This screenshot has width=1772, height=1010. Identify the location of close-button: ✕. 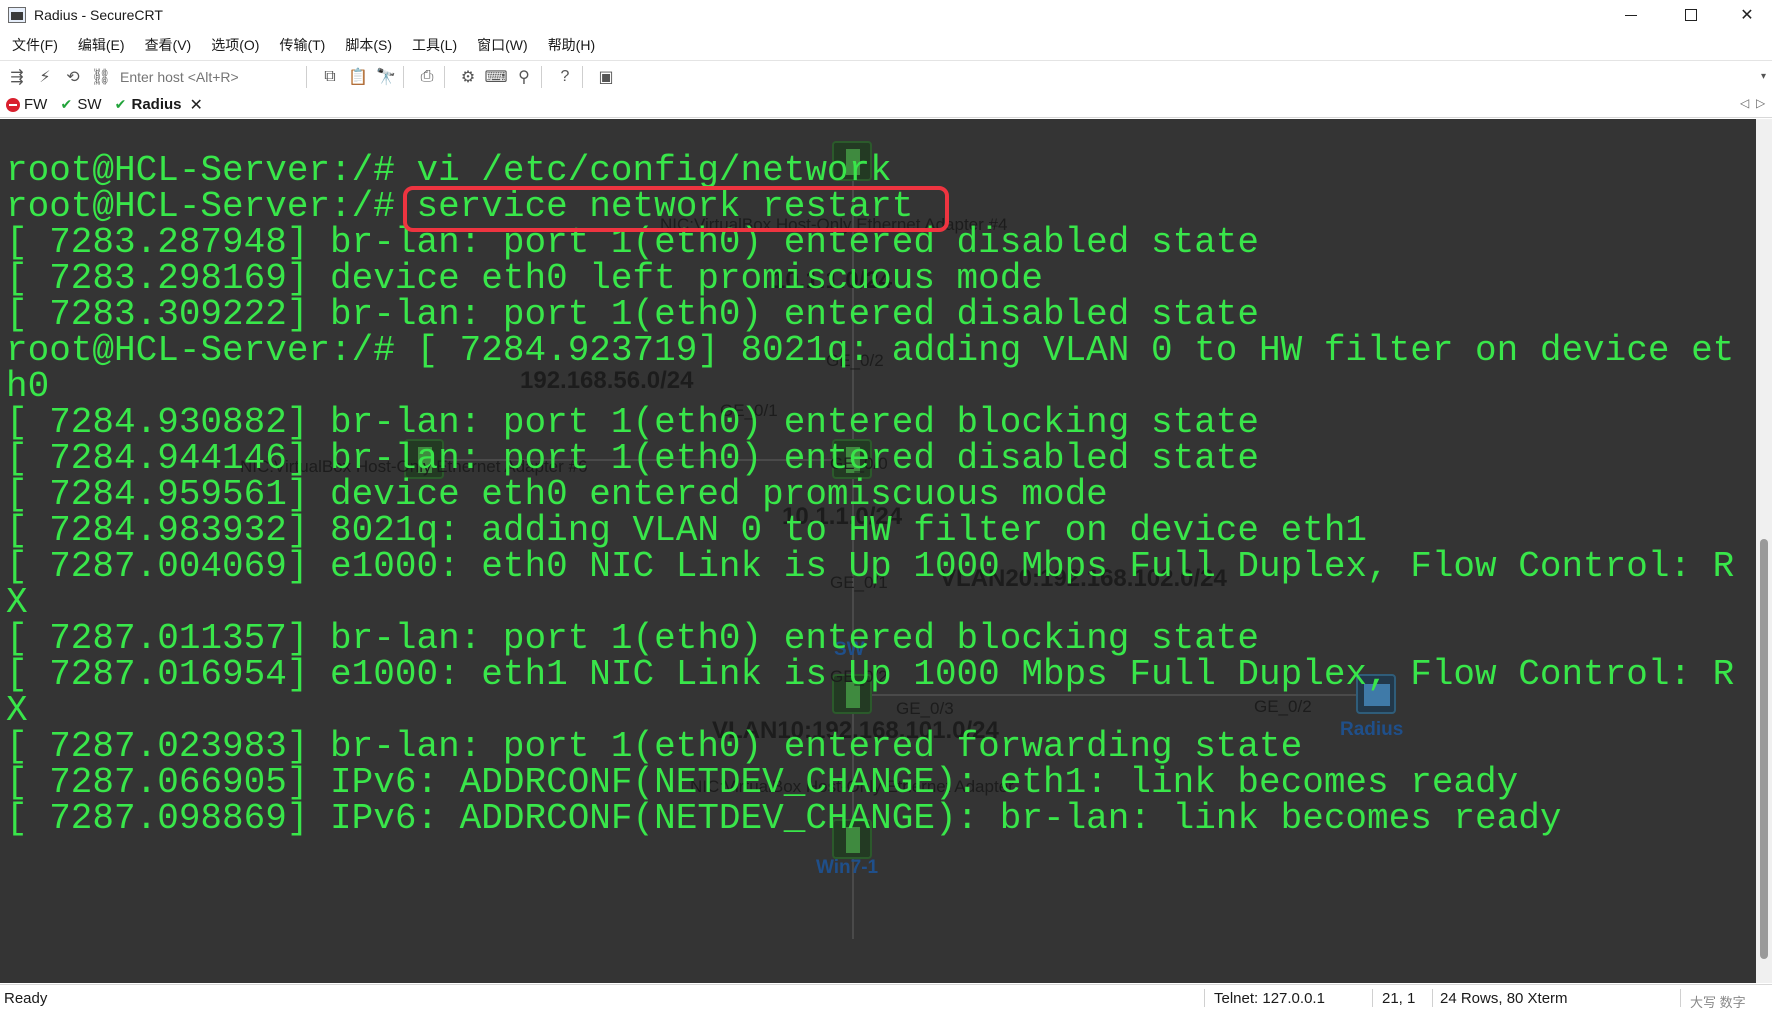
(1747, 15).